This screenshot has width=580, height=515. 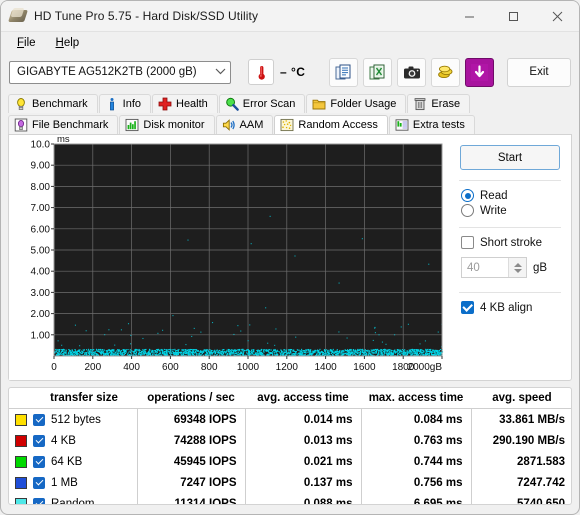 What do you see at coordinates (290, 482) in the screenshot?
I see `table-row: 1 MB 7247 IOPS 0.137 ms 0.756 ms 7247.742` at bounding box center [290, 482].